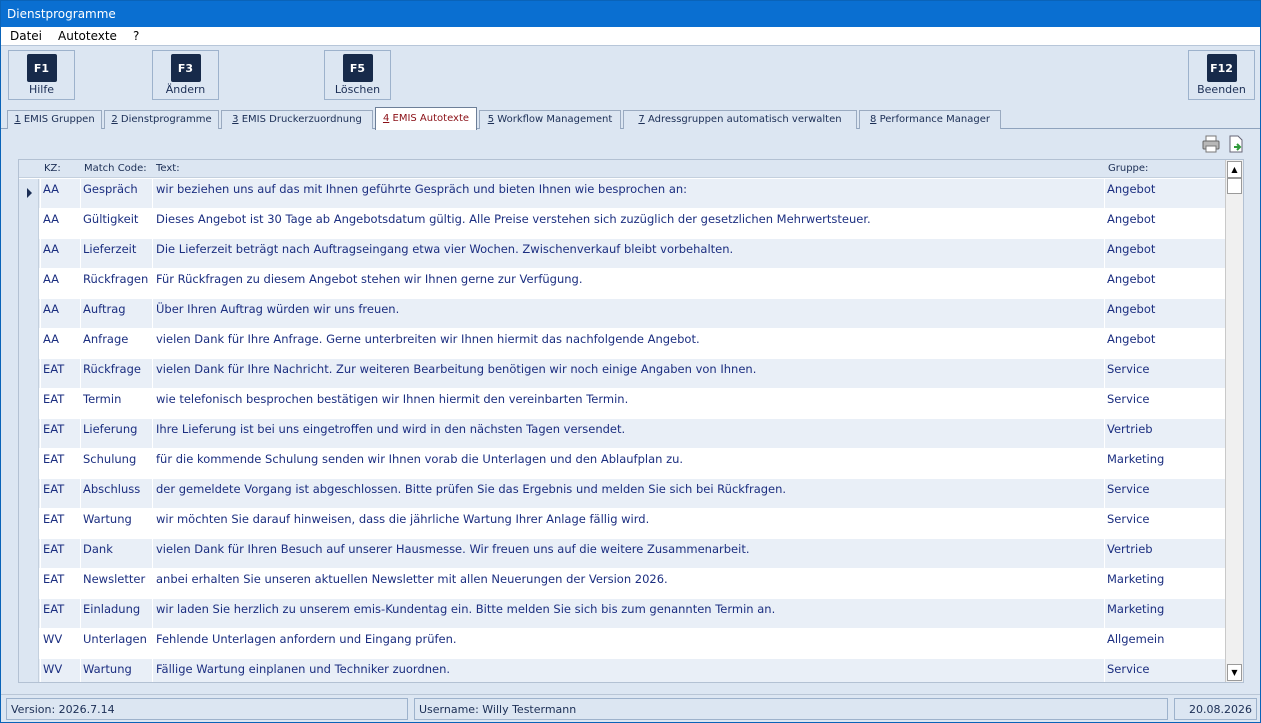  Describe the element at coordinates (357, 75) in the screenshot. I see `delete-button: F5 Löschen` at that location.